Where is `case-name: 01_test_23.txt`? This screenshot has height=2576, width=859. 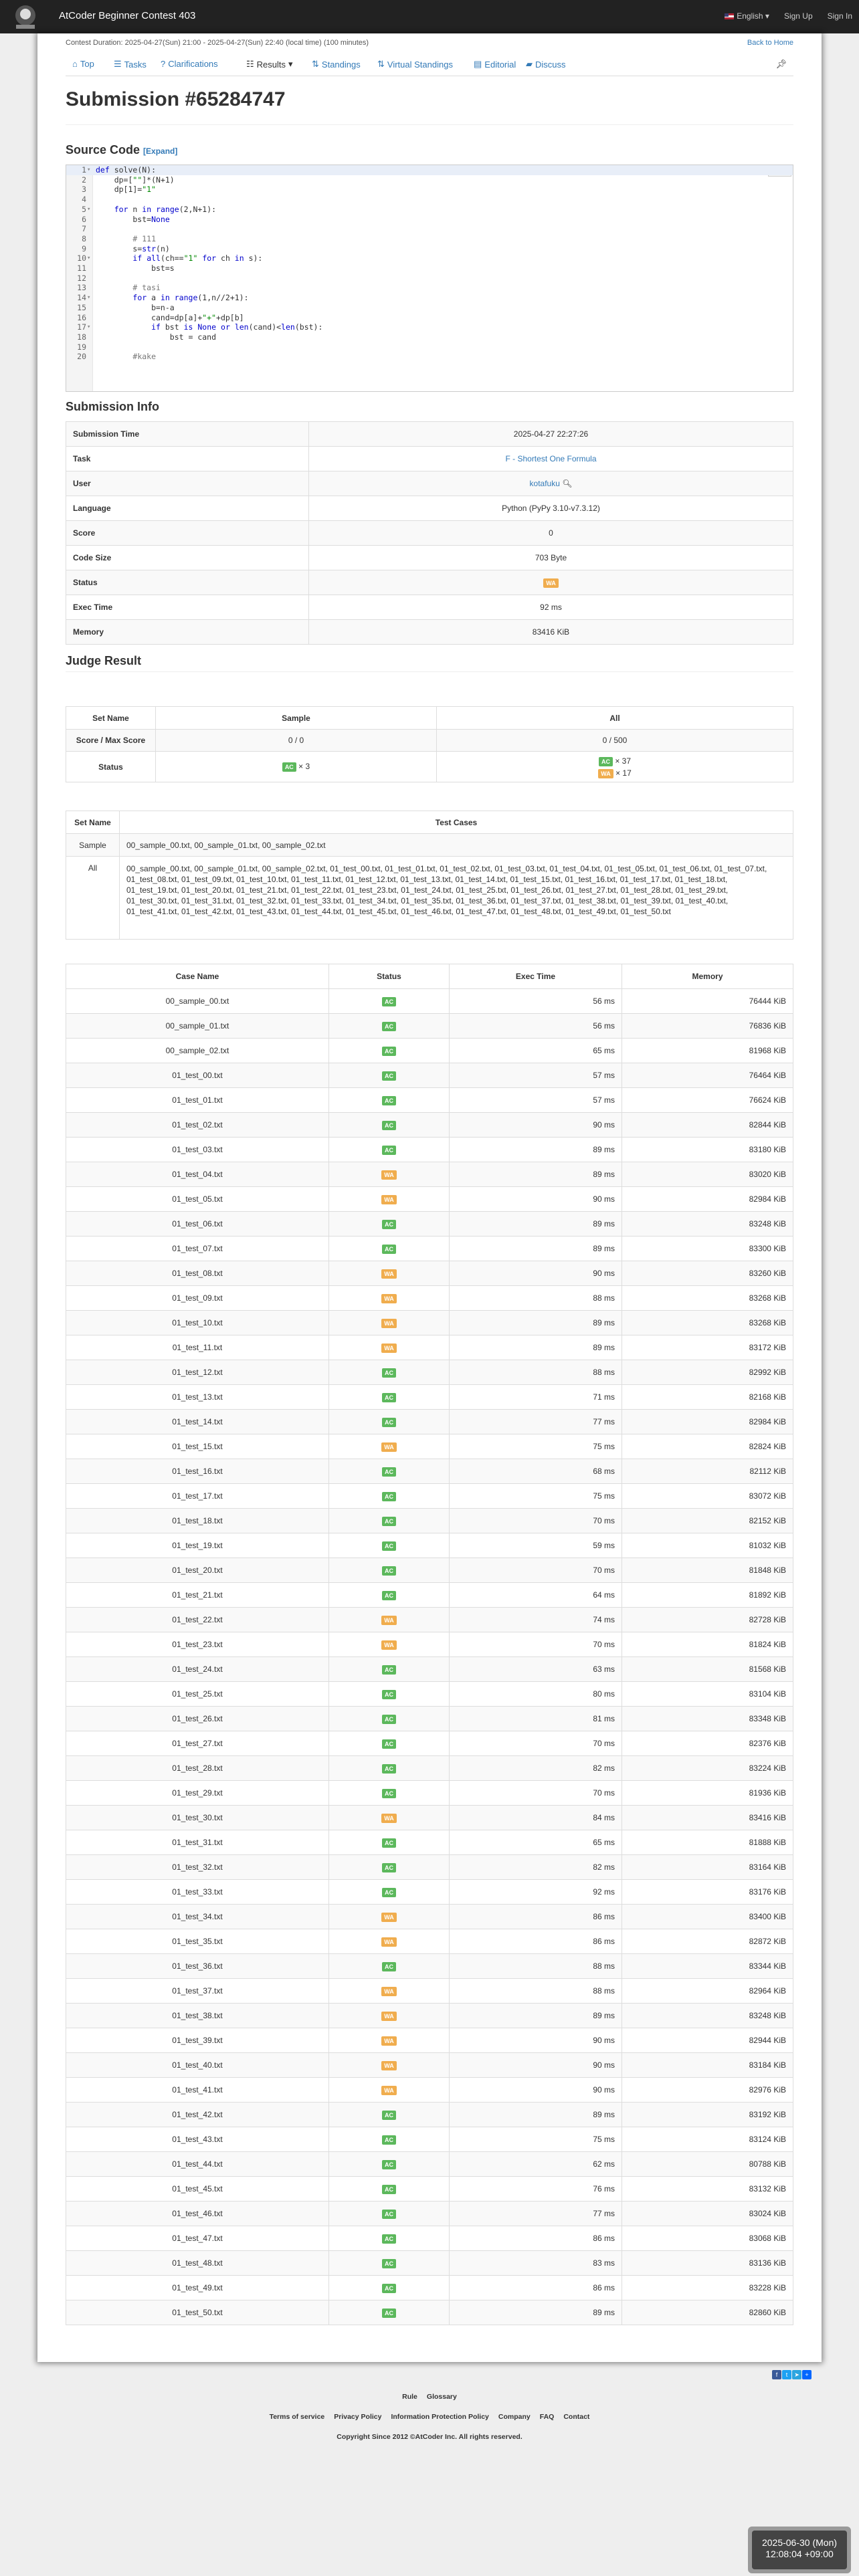 case-name: 01_test_23.txt is located at coordinates (198, 1644).